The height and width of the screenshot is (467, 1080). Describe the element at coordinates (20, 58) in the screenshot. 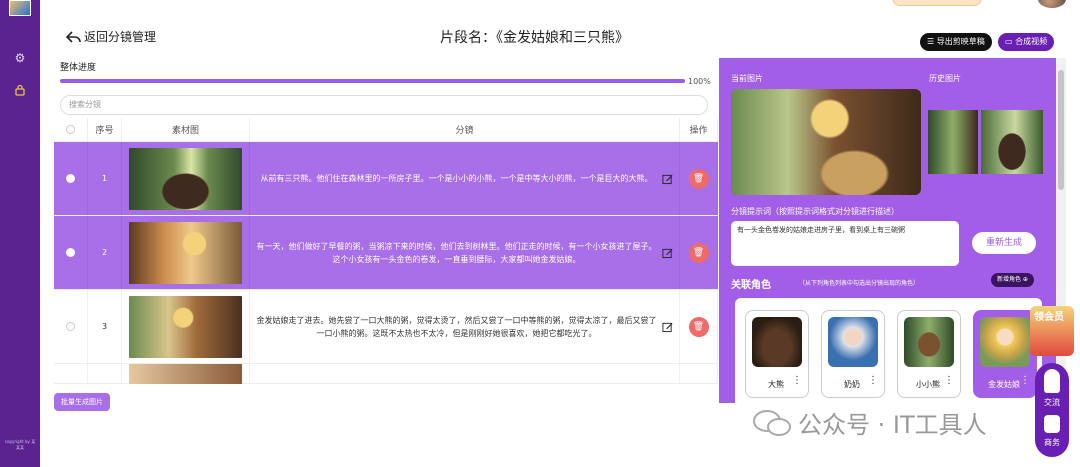

I see `settings-icon: ⚙` at that location.